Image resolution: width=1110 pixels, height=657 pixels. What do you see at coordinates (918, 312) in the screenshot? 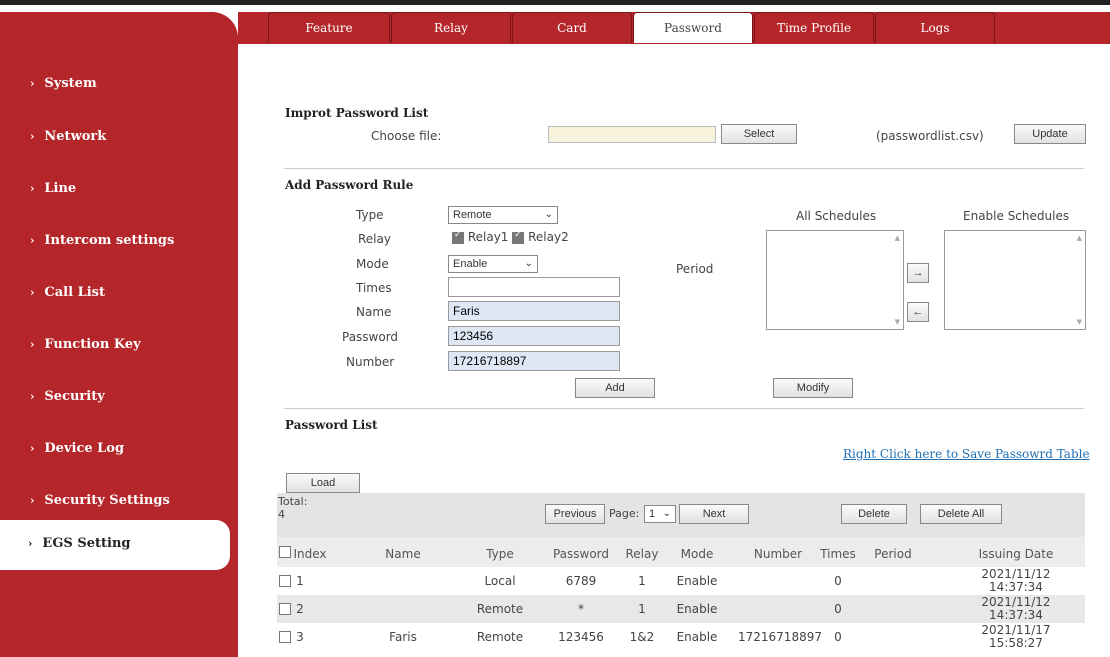
I see `move-left-button: ←` at bounding box center [918, 312].